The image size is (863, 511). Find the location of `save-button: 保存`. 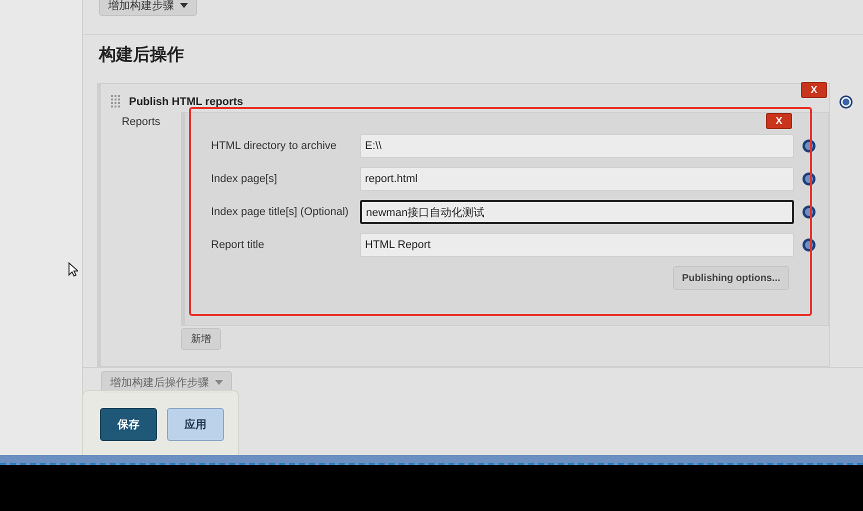

save-button: 保存 is located at coordinates (128, 424).